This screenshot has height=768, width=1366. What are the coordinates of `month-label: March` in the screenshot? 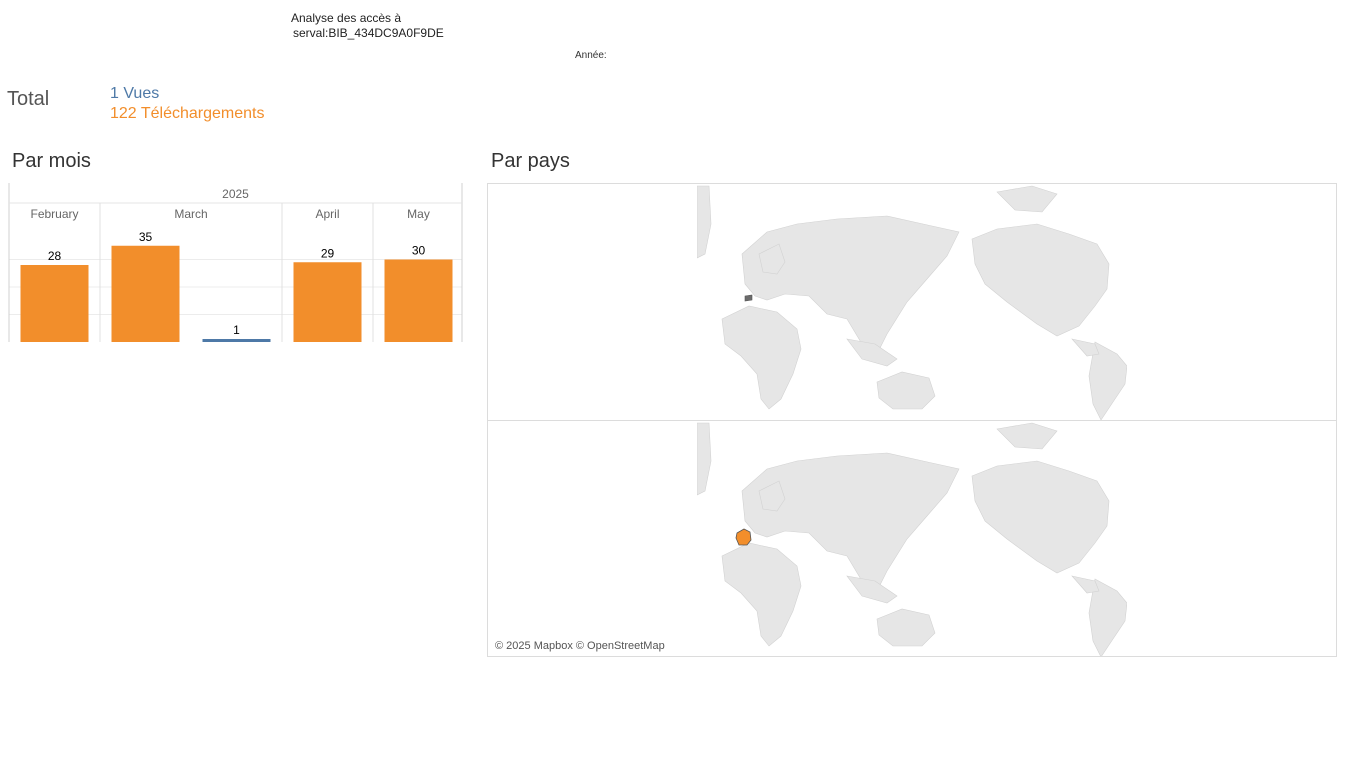 It's located at (190, 214).